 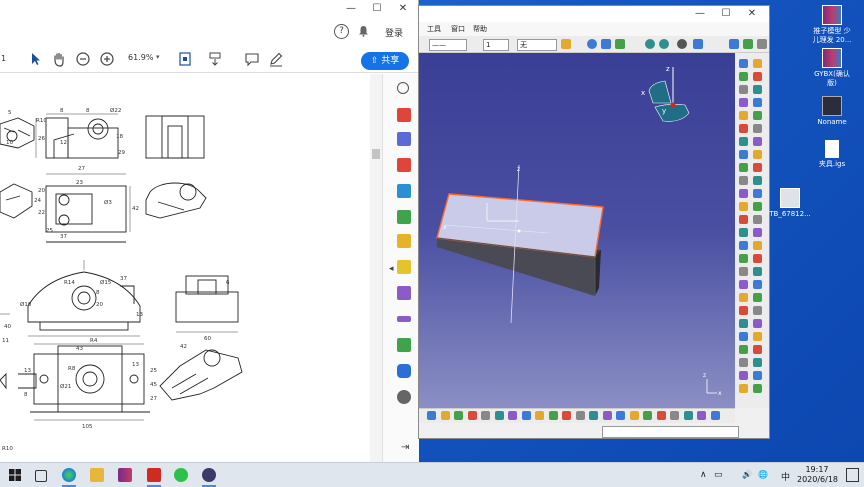 I want to click on render-icon, so click(x=748, y=44).